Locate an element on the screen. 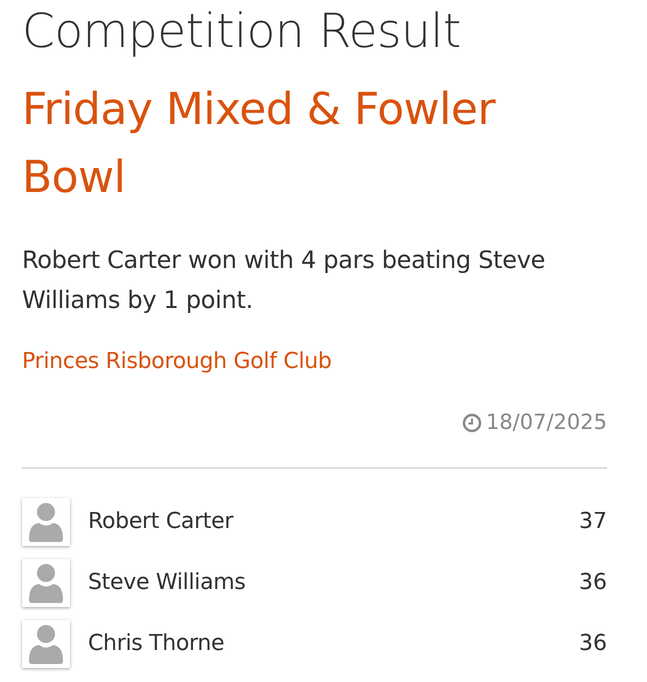  competition-name: Friday Mixed & Fowler Bowl is located at coordinates (259, 144).